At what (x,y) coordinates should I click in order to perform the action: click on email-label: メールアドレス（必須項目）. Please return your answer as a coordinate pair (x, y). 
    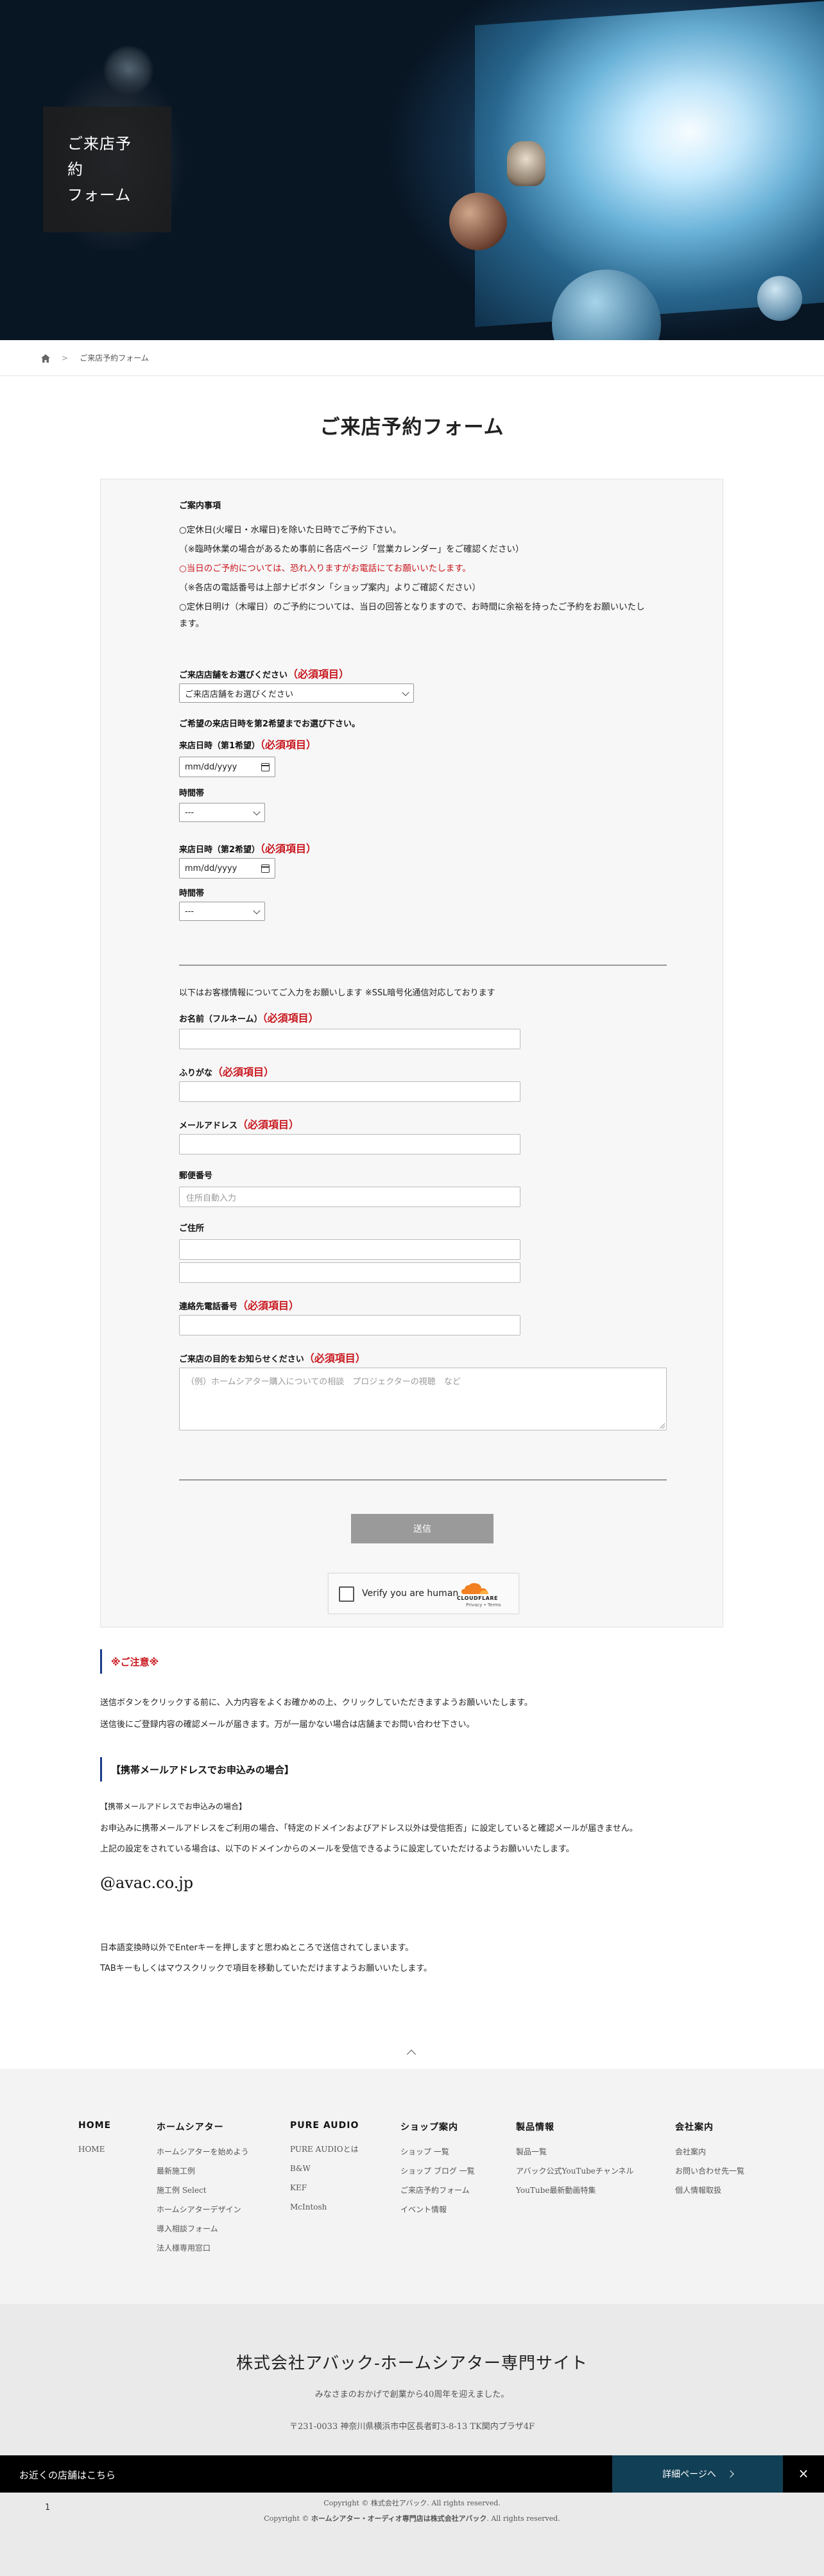
    Looking at the image, I should click on (239, 1125).